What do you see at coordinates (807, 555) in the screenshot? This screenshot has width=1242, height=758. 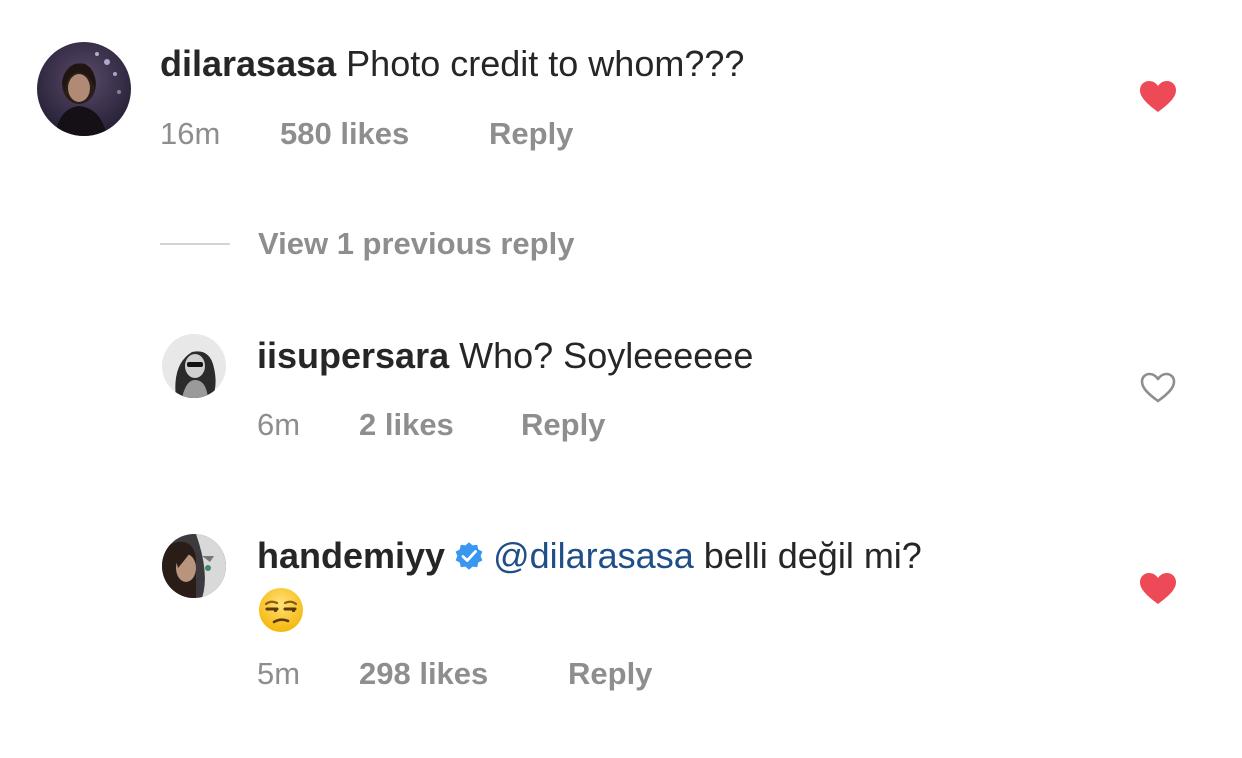 I see `comment-text: belli değil mi?` at bounding box center [807, 555].